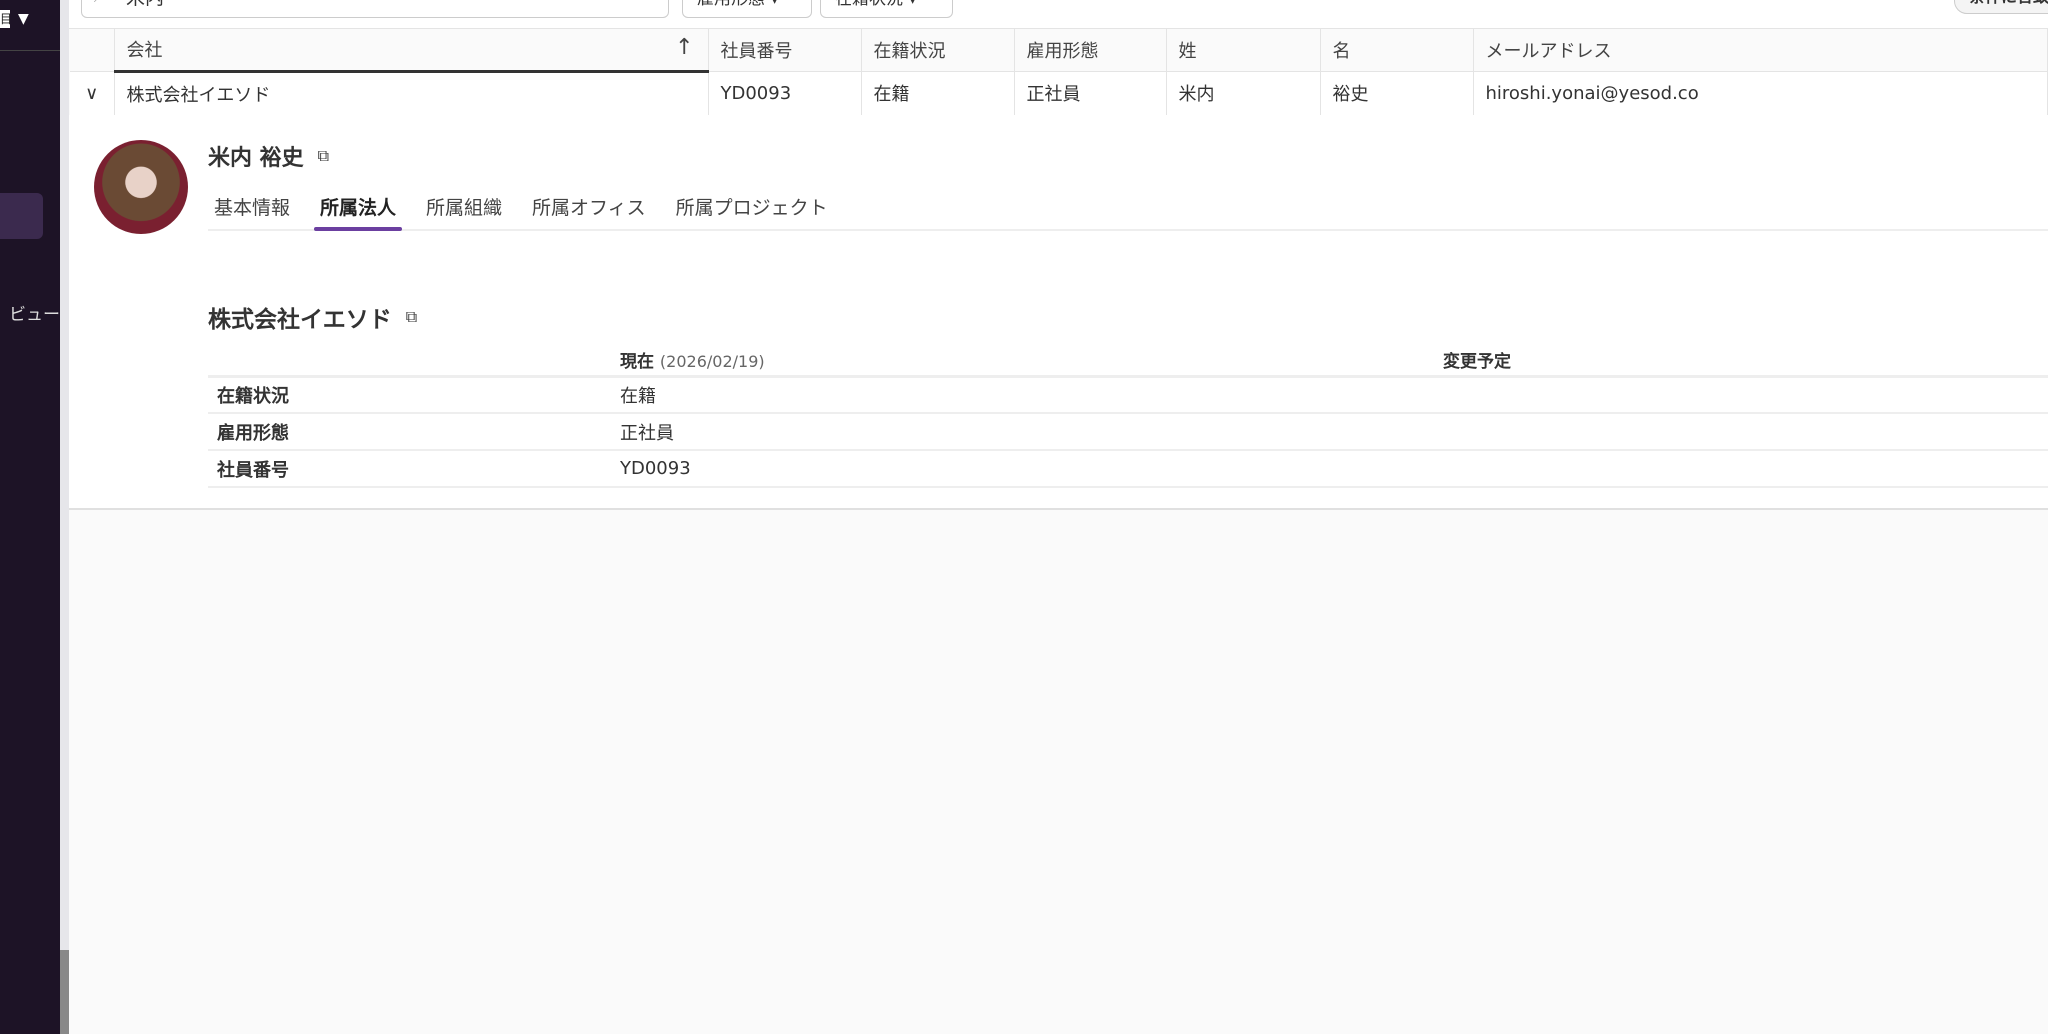 The width and height of the screenshot is (2048, 1034). I want to click on dropdown-label: 雇用形態, so click(731, 4).